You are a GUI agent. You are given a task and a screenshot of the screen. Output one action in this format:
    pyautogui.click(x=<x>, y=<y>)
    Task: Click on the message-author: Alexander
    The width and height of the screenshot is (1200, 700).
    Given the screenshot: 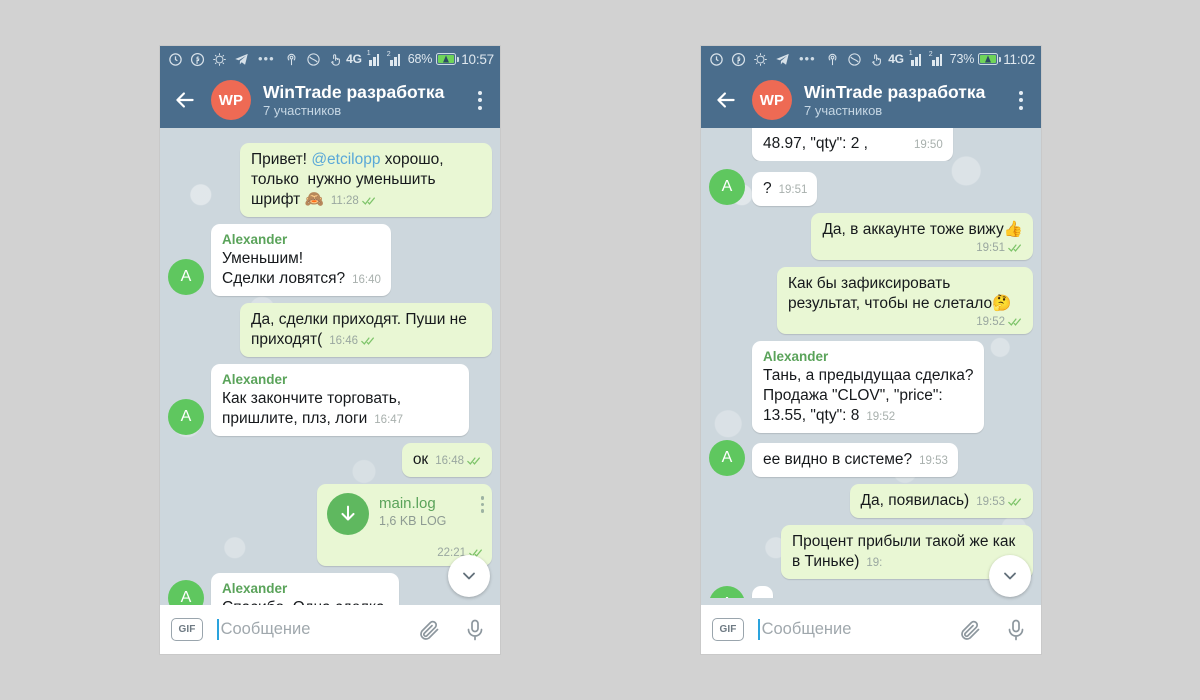 What is the action you would take?
    pyautogui.click(x=255, y=239)
    